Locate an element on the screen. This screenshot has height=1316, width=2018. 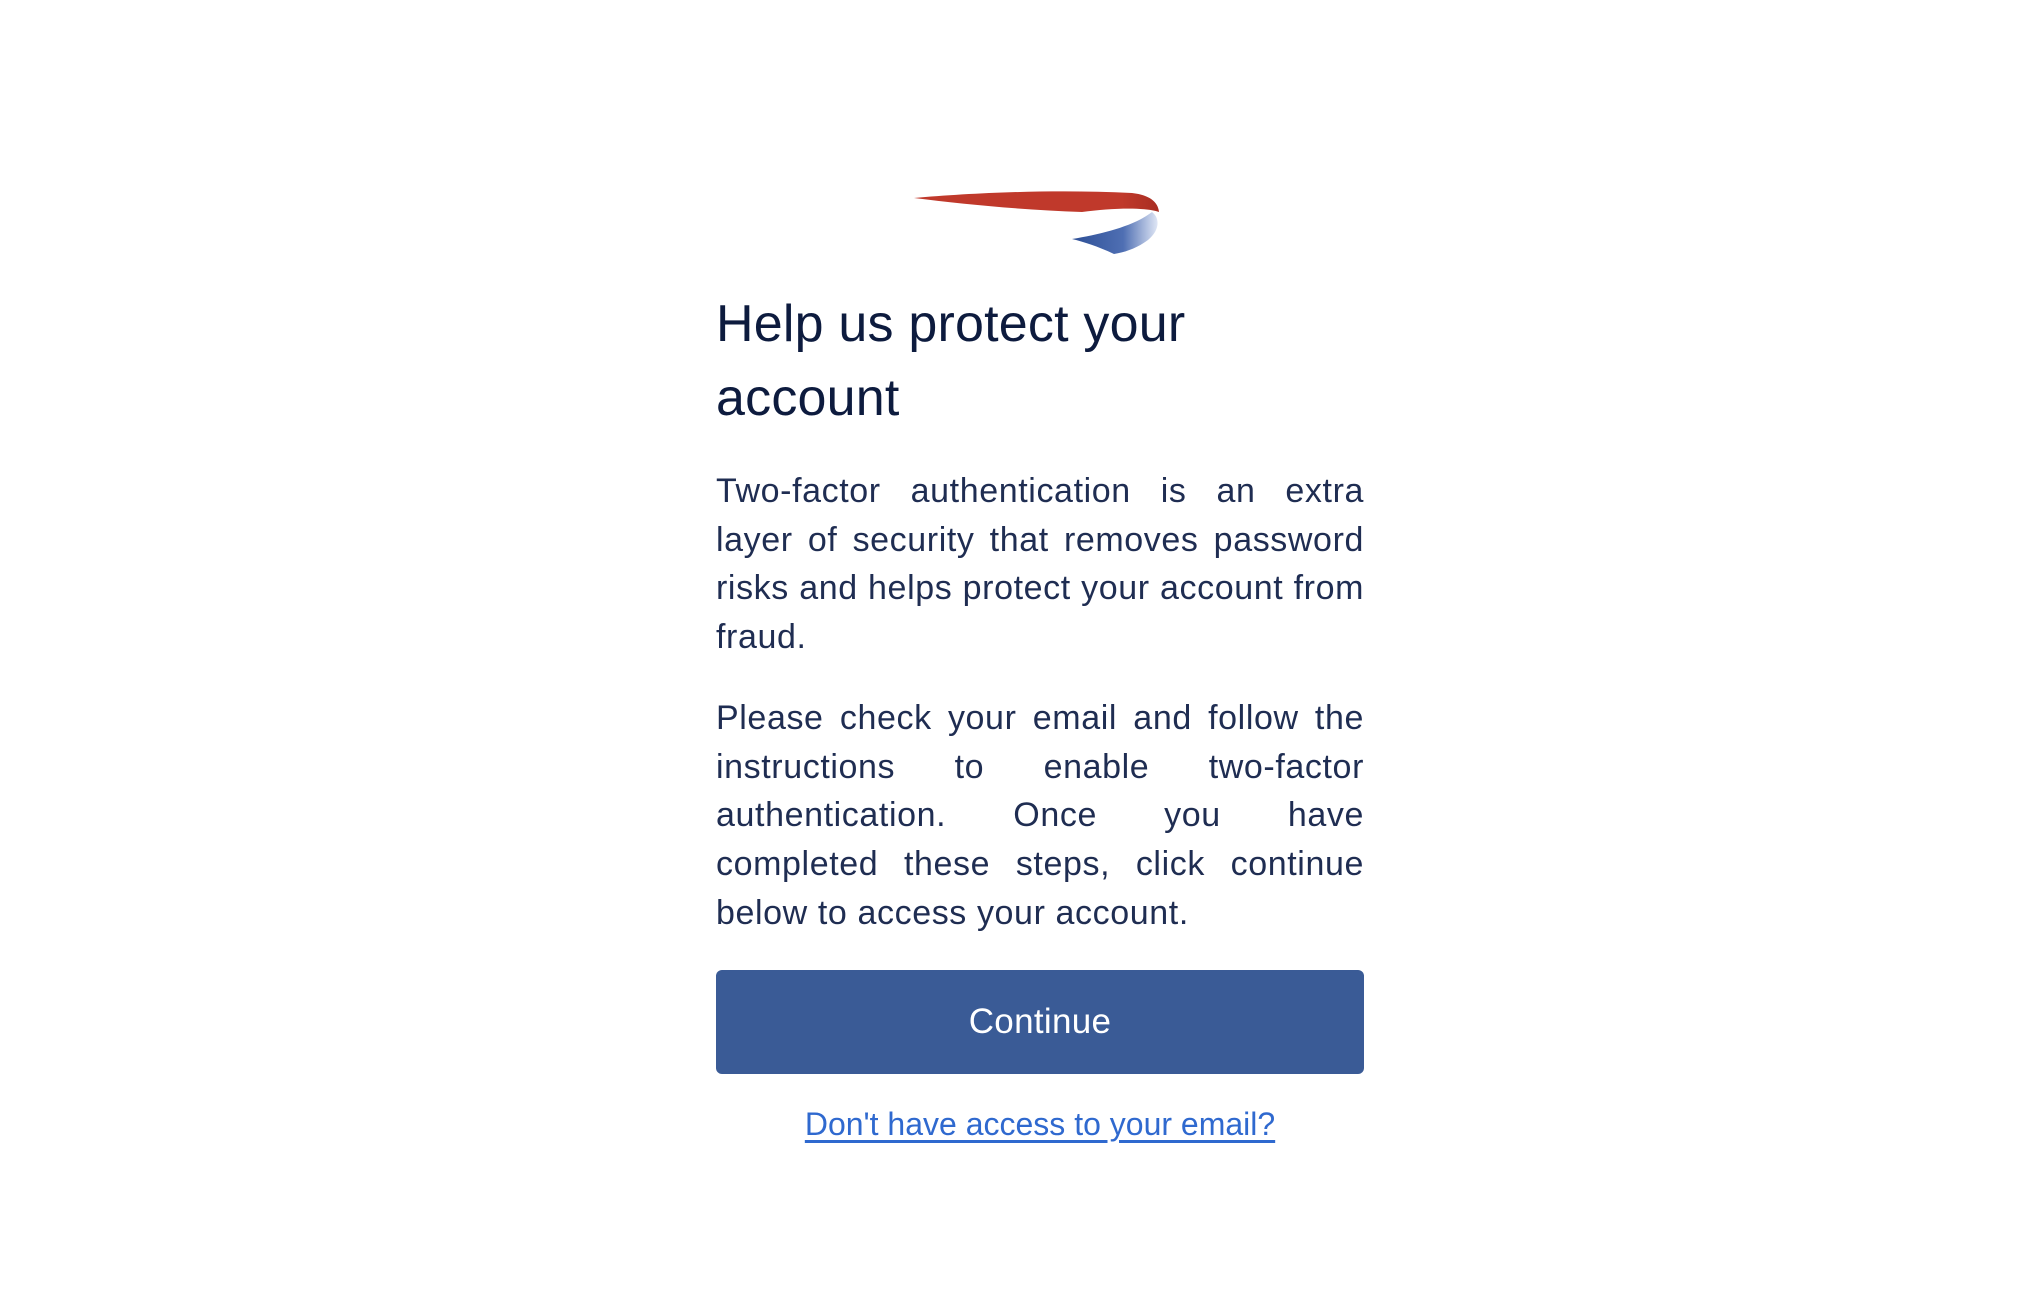
page-title: Help us protect your account is located at coordinates (951, 361).